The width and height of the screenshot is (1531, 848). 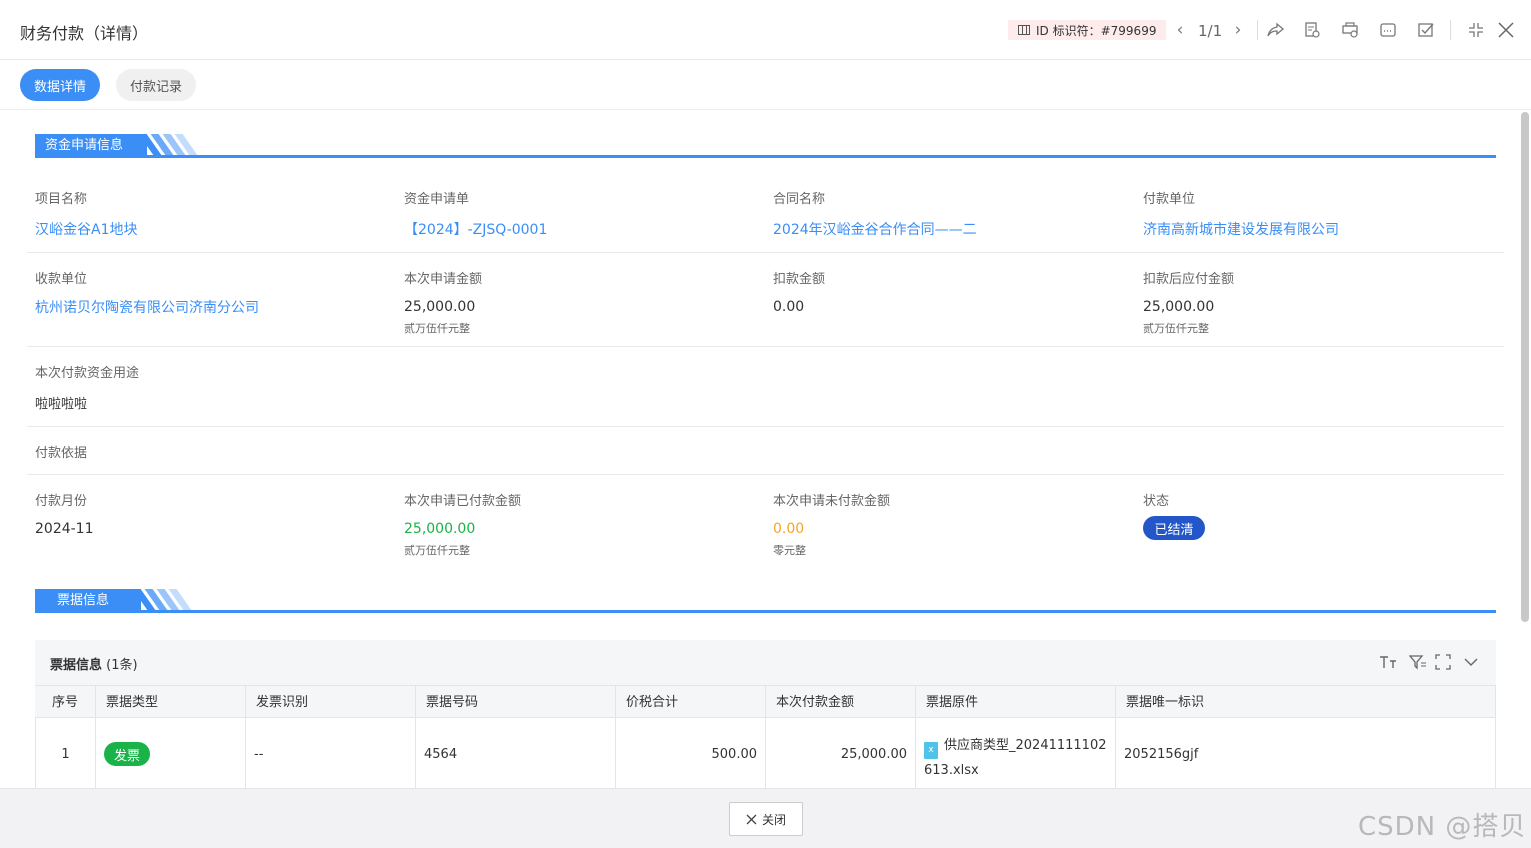 What do you see at coordinates (789, 307) in the screenshot?
I see `field-value-deduction: 0.00` at bounding box center [789, 307].